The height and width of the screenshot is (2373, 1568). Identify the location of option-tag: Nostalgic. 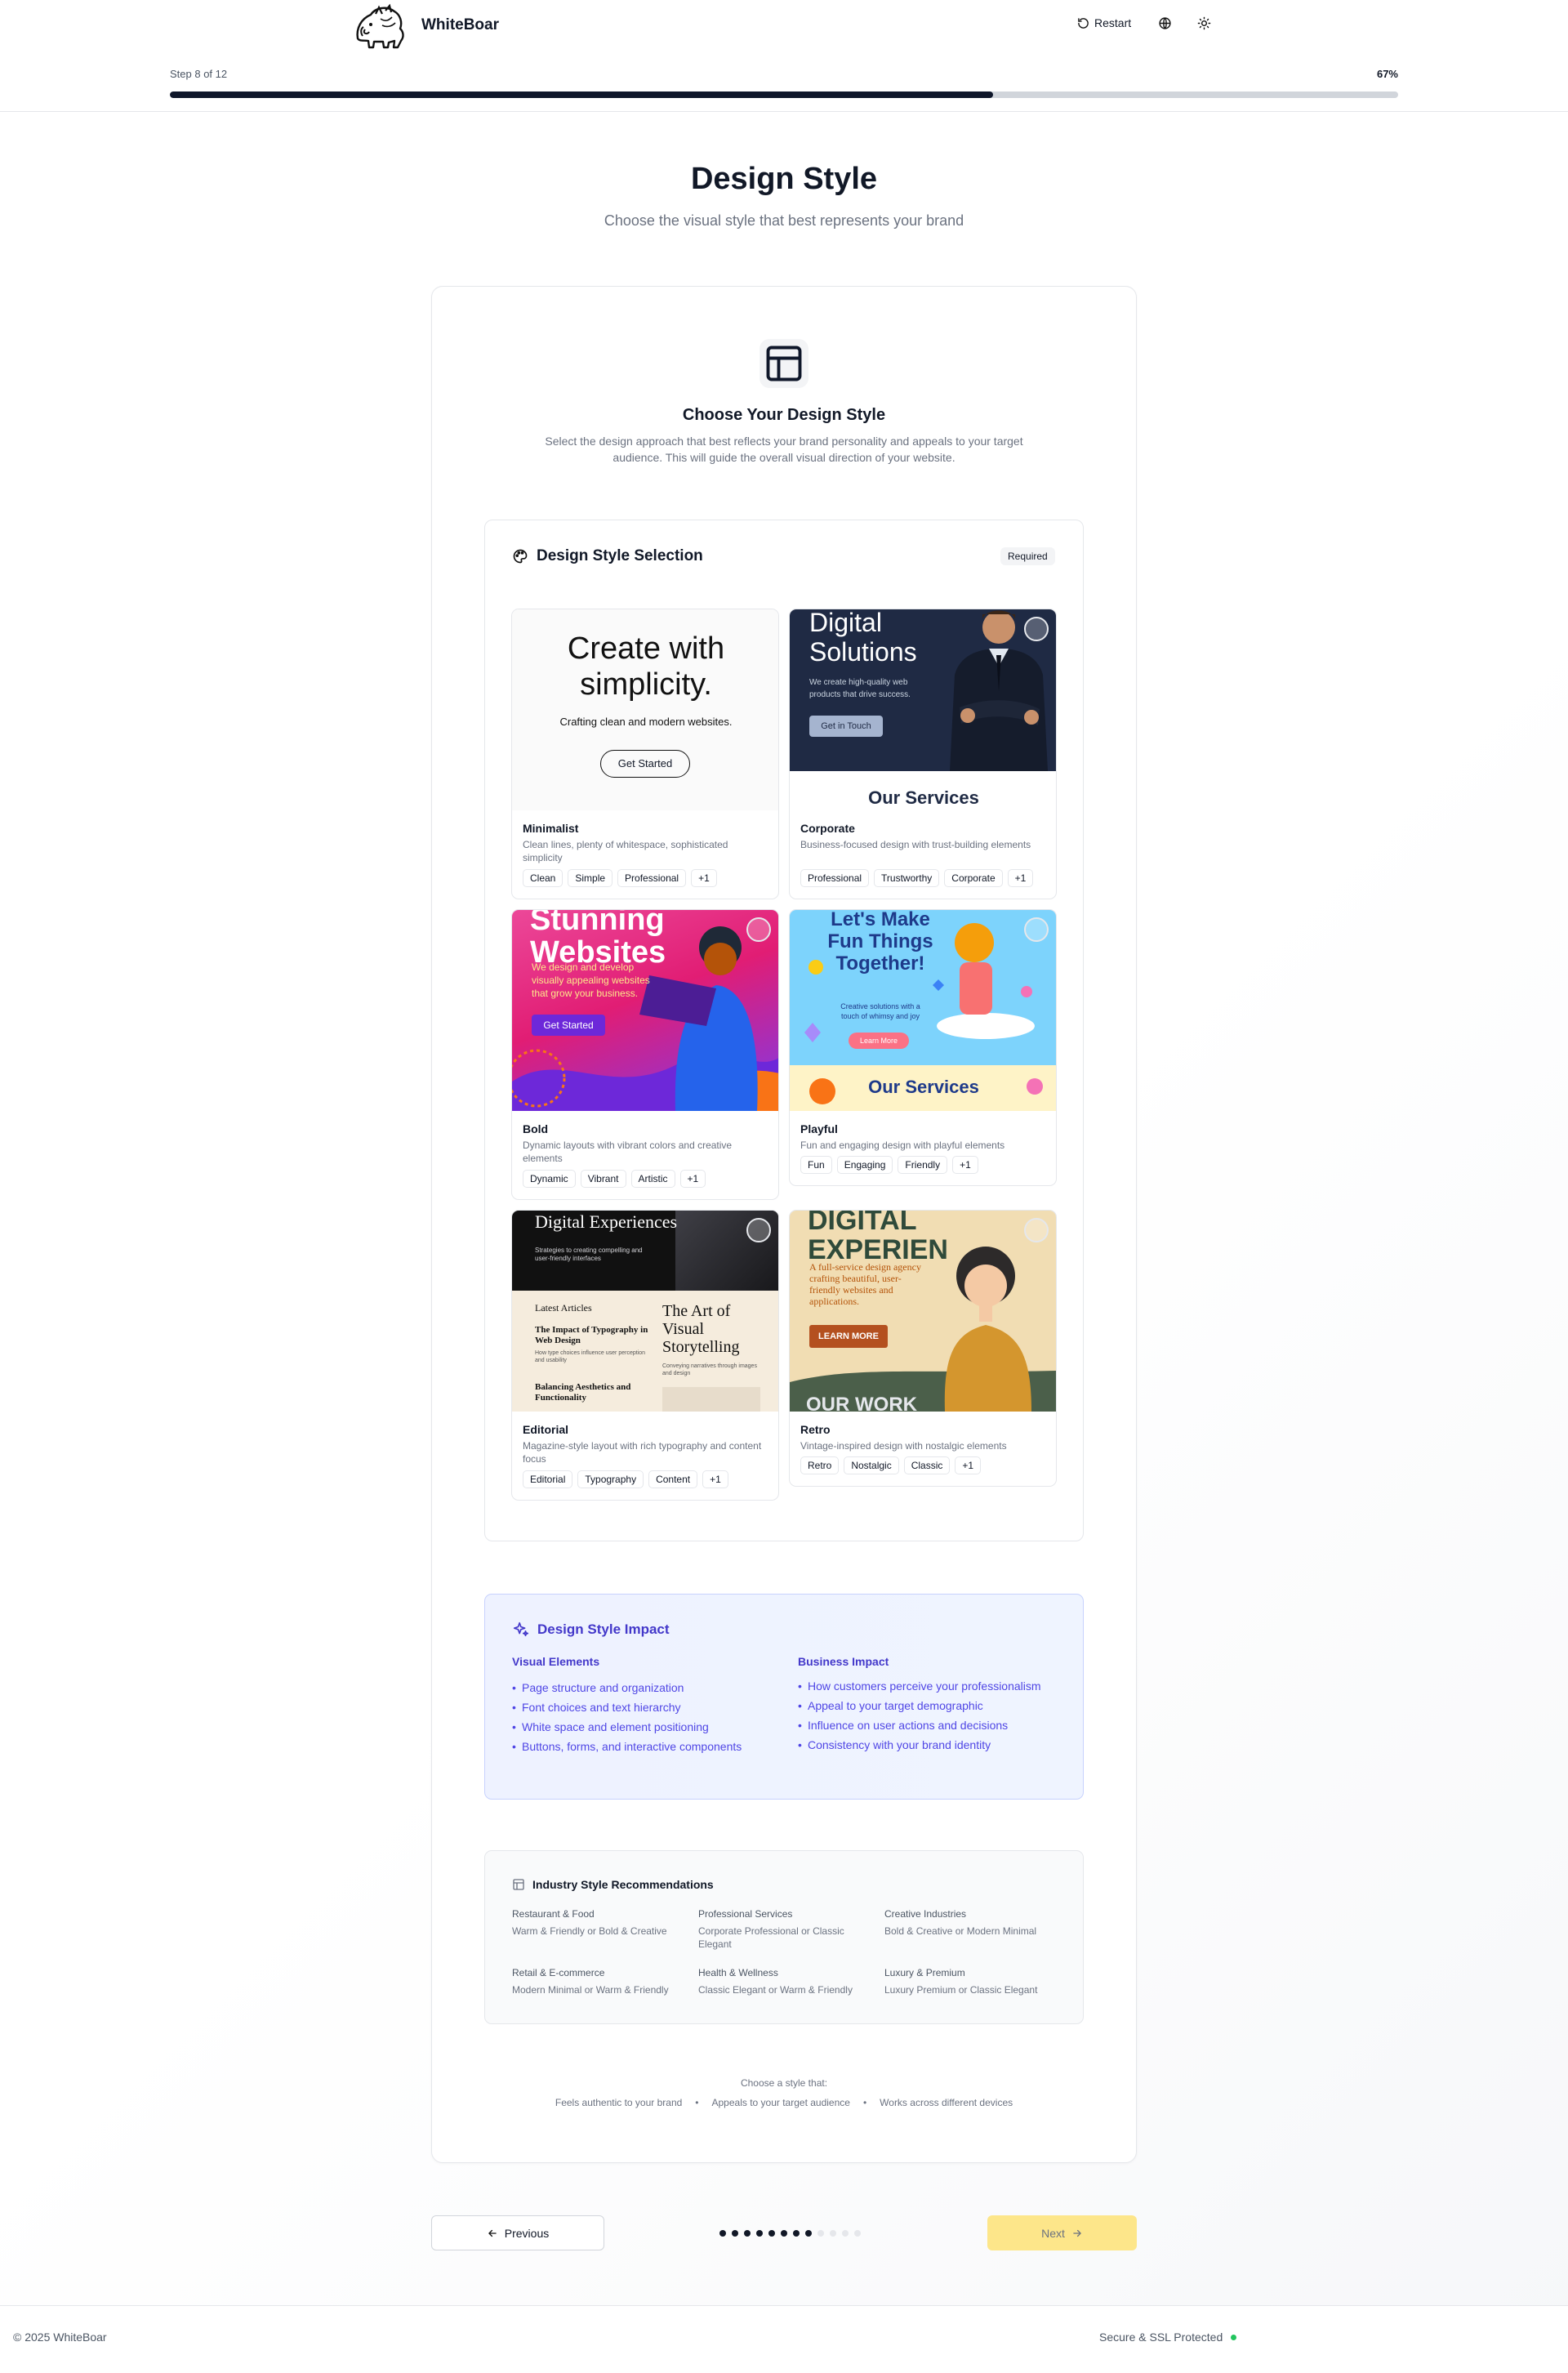
(871, 1465).